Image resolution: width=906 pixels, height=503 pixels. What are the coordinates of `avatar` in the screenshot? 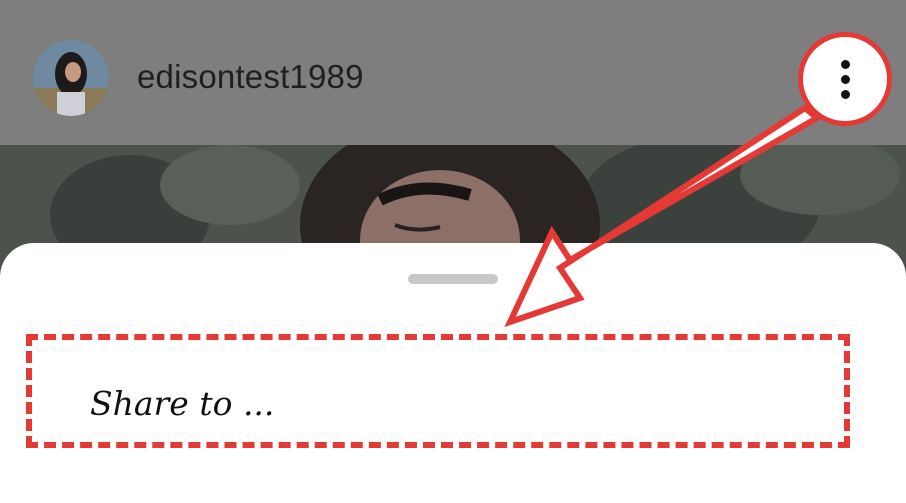 It's located at (71, 78).